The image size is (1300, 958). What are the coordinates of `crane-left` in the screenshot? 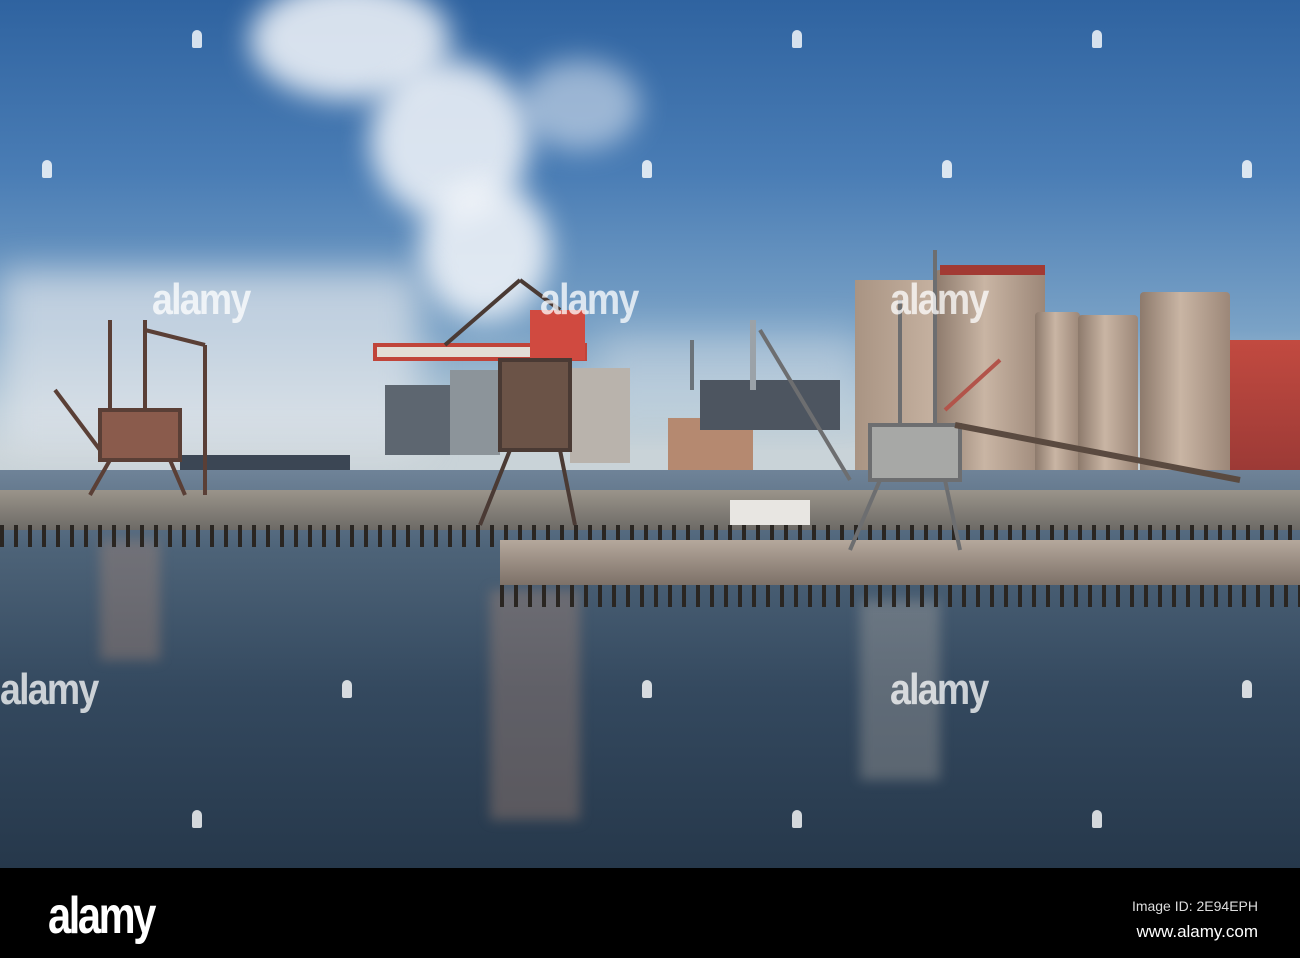 It's located at (130, 408).